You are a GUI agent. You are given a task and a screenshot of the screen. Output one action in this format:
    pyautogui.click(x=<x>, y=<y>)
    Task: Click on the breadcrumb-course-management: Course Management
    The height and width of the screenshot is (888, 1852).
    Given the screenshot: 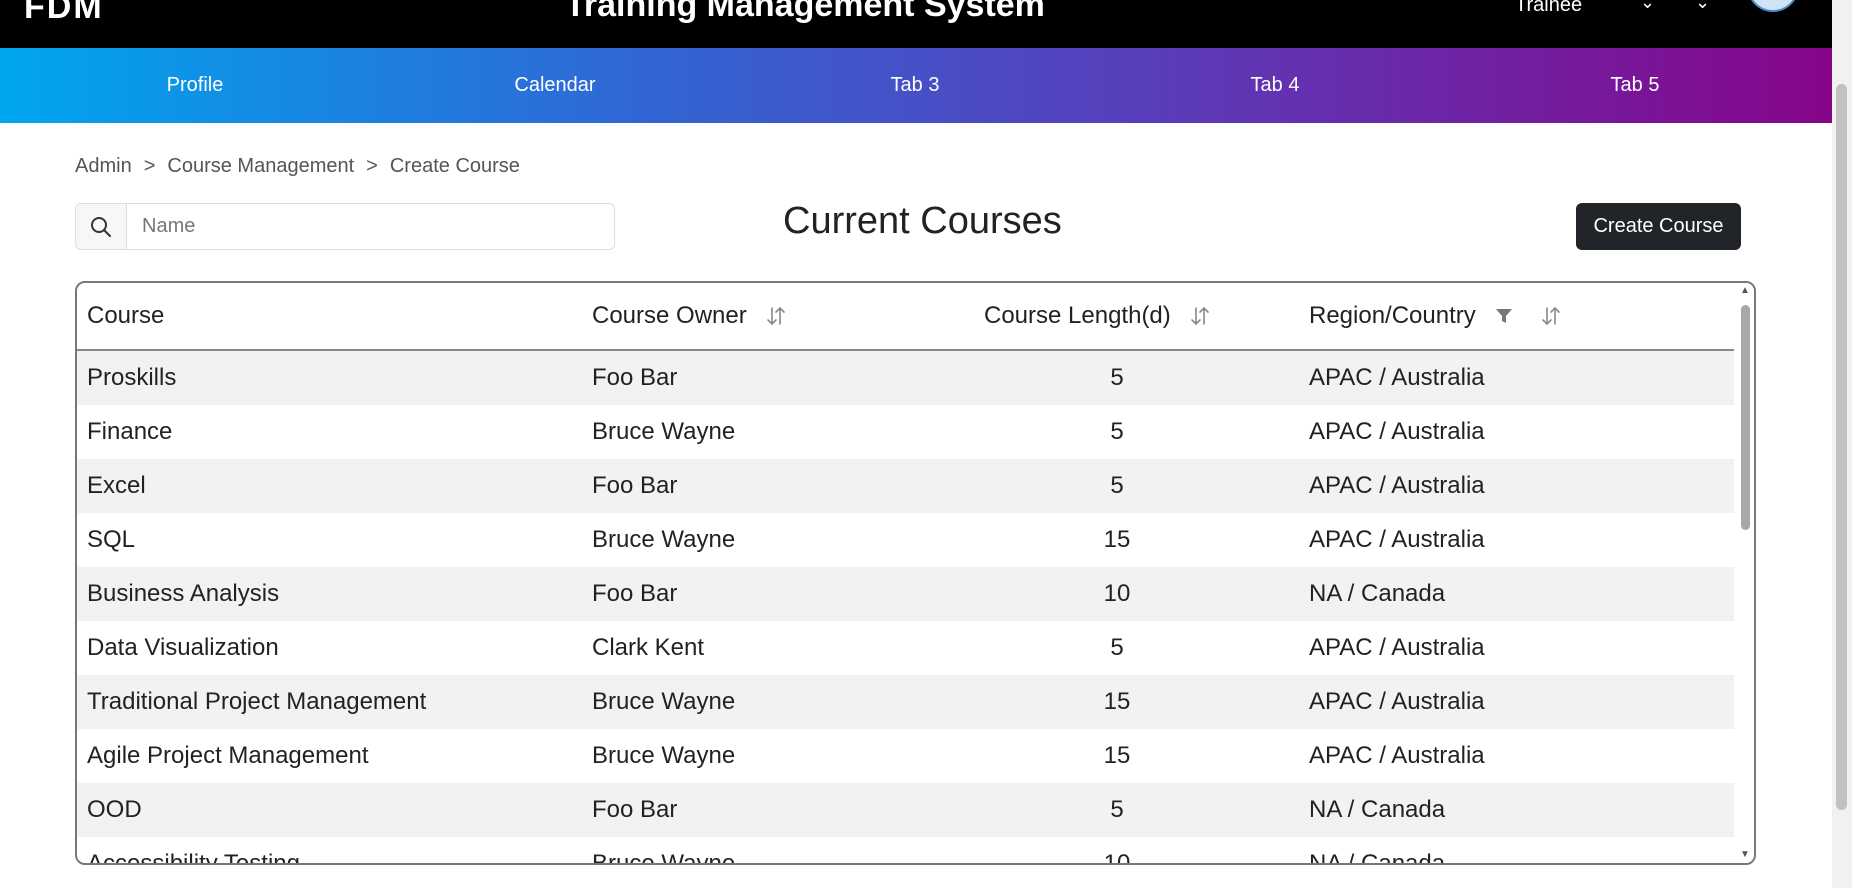 What is the action you would take?
    pyautogui.click(x=260, y=166)
    